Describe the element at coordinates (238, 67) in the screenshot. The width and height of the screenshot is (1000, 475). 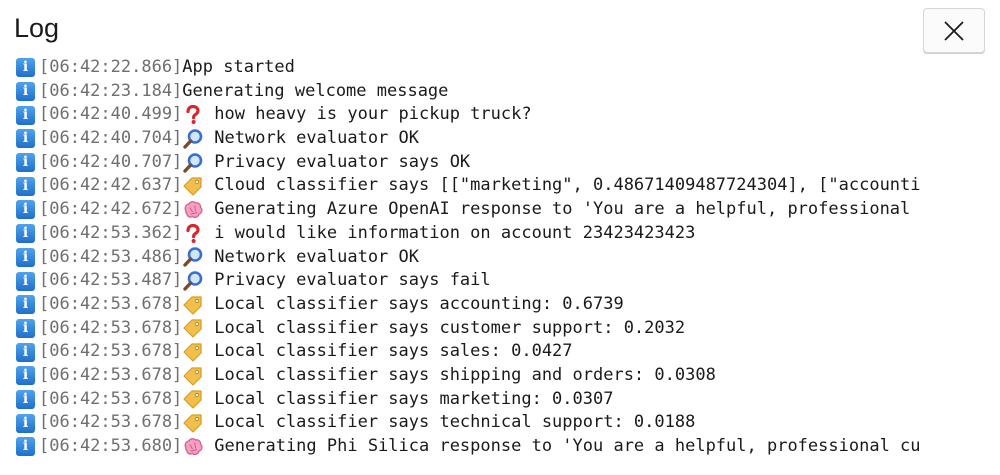
I see `log-message: App started` at that location.